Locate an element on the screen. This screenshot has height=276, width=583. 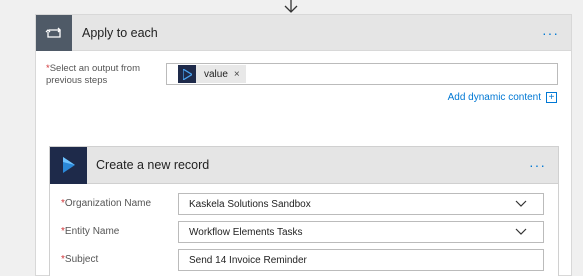
select-output-label: *Select an output from previous steps is located at coordinates (106, 74).